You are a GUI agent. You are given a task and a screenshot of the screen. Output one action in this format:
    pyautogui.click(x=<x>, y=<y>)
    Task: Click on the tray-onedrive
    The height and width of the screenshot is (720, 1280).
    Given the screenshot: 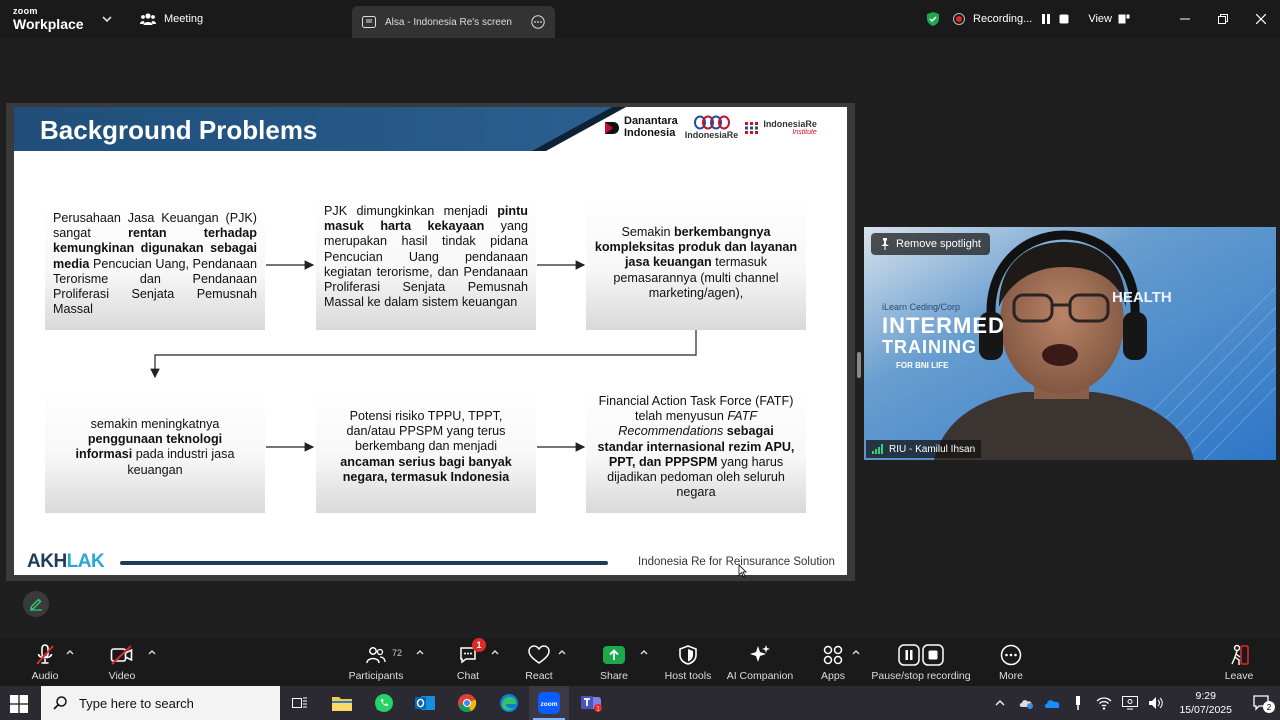 What is the action you would take?
    pyautogui.click(x=1052, y=703)
    